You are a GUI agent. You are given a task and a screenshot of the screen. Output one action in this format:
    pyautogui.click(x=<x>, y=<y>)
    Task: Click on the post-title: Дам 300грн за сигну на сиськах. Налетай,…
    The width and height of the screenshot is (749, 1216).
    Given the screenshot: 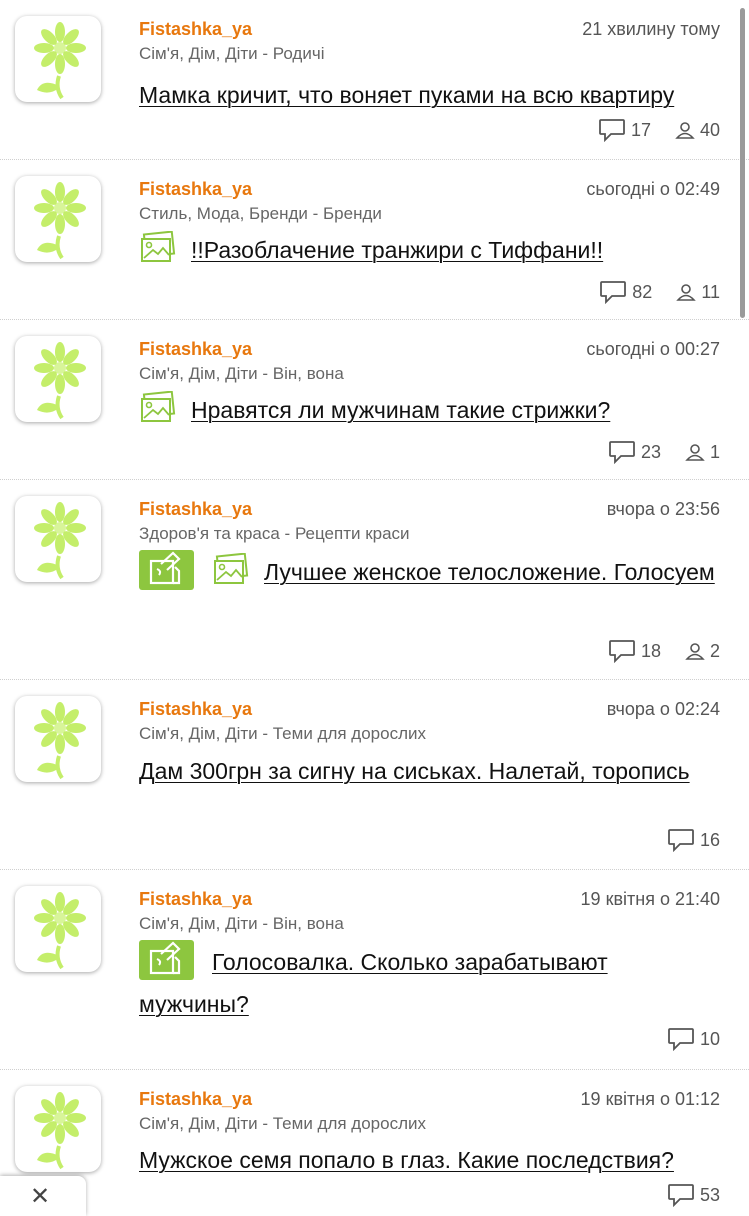 What is the action you would take?
    pyautogui.click(x=414, y=771)
    